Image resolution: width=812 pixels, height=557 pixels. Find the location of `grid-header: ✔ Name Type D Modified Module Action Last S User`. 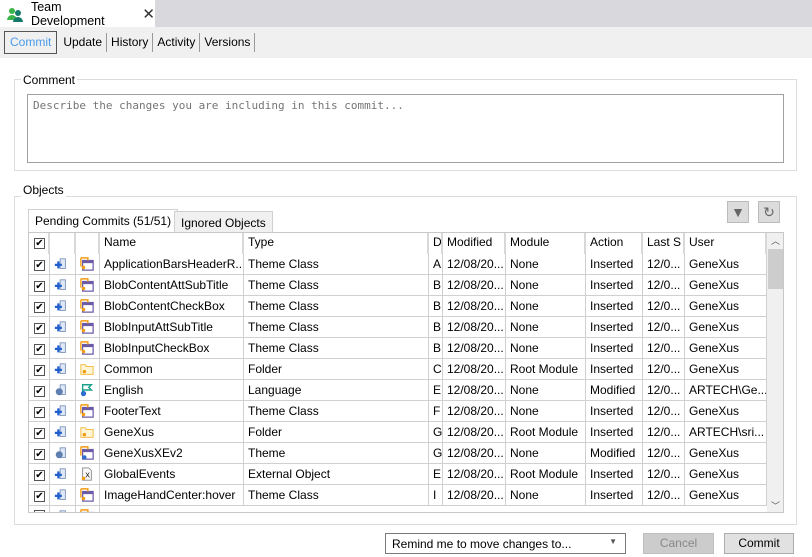

grid-header: ✔ Name Type D Modified Module Action Last S User is located at coordinates (398, 243).